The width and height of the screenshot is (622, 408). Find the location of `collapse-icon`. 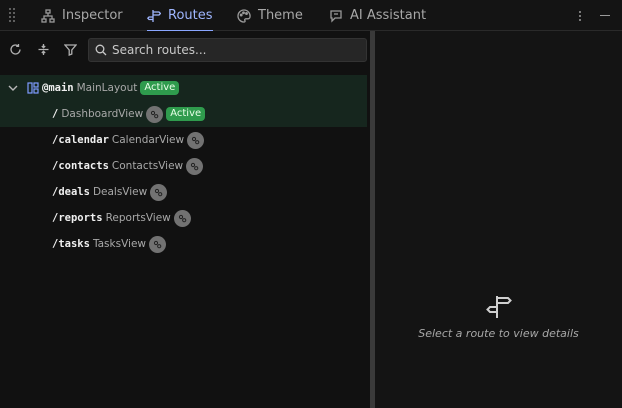

collapse-icon is located at coordinates (43, 49).